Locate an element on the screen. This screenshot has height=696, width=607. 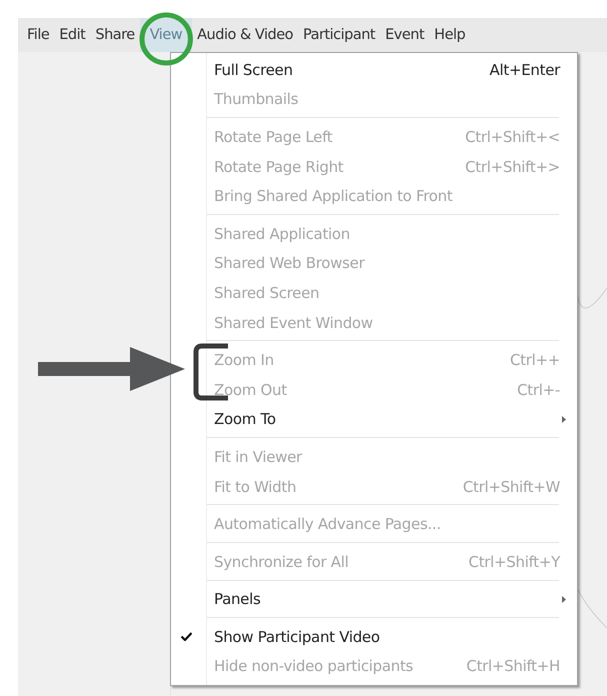
shortcut-text: Ctrl+Shift+H is located at coordinates (513, 666).